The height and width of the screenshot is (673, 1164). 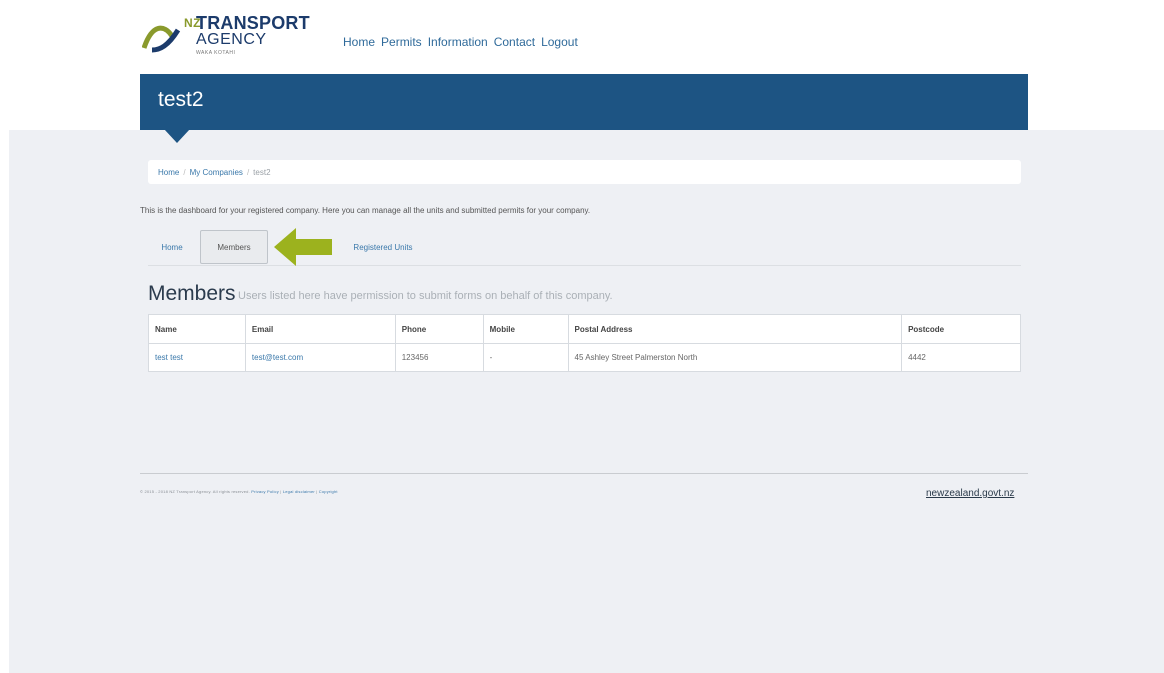 I want to click on column-header-mobile: Mobile, so click(x=525, y=329).